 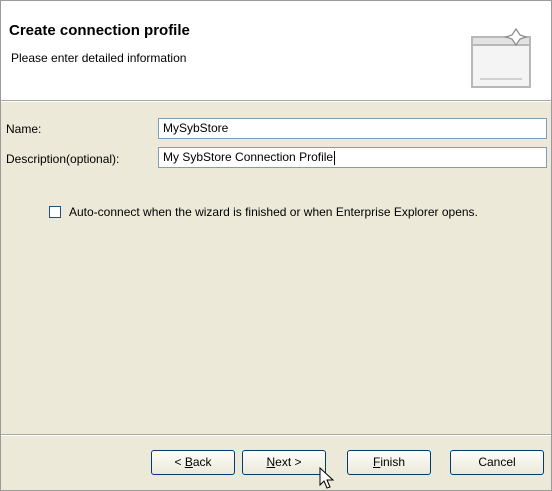 I want to click on name-input: MySybStore, so click(x=352, y=128).